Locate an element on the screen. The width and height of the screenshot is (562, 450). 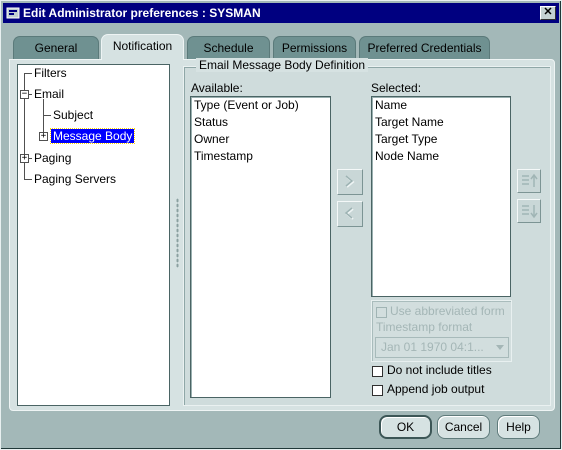
list-item: Type (Event or Job) is located at coordinates (246, 105).